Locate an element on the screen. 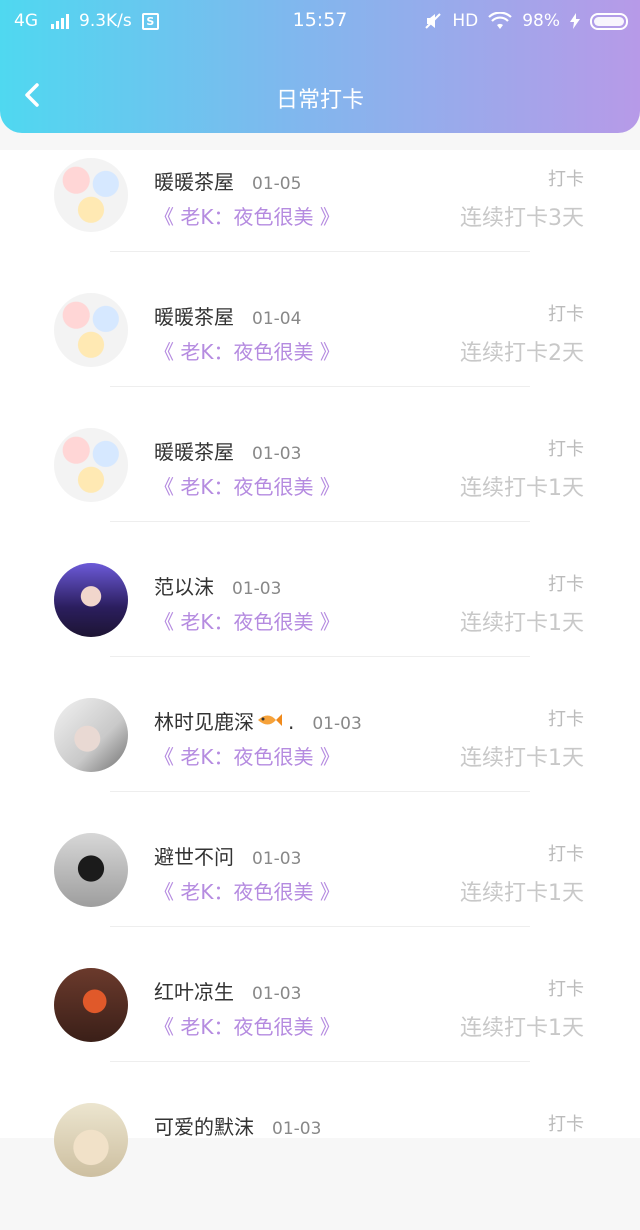  user-name-suffix: . is located at coordinates (291, 722).